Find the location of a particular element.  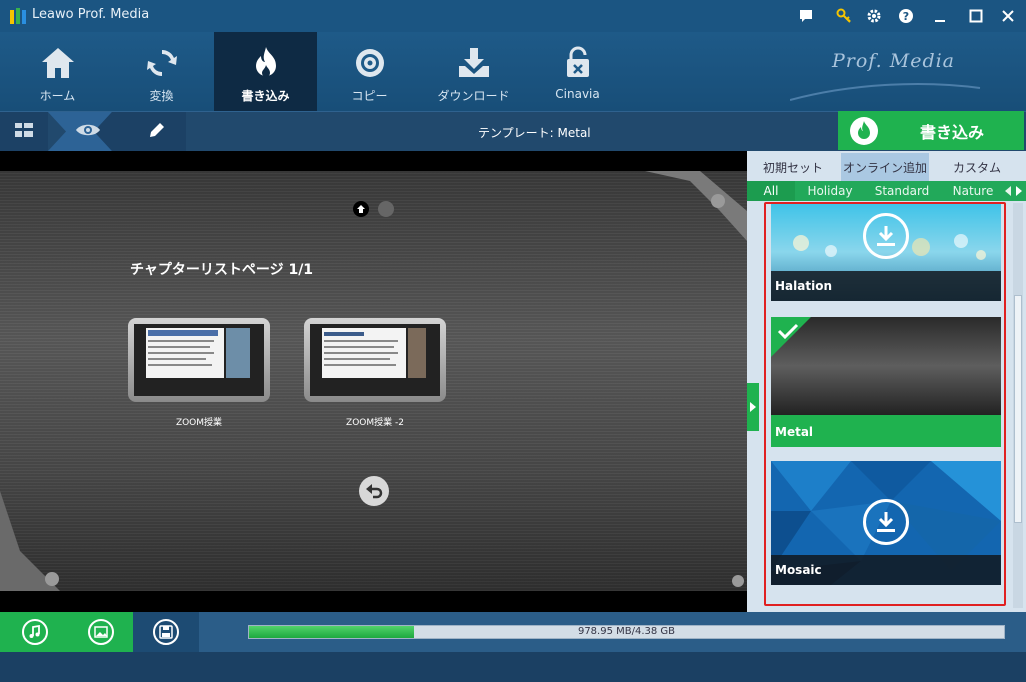

back-arrow-icon is located at coordinates (374, 491).